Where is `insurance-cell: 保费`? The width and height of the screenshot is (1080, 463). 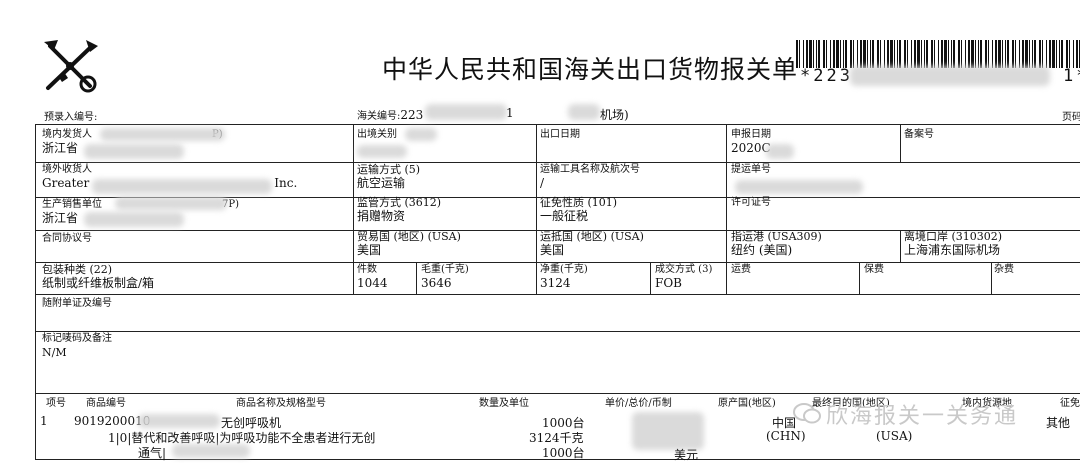 insurance-cell: 保费 is located at coordinates (874, 269).